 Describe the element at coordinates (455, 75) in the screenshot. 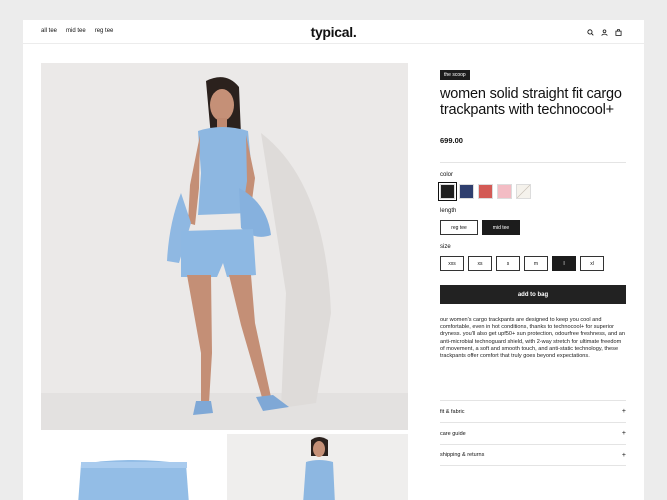

I see `product-badge: the scoop` at that location.